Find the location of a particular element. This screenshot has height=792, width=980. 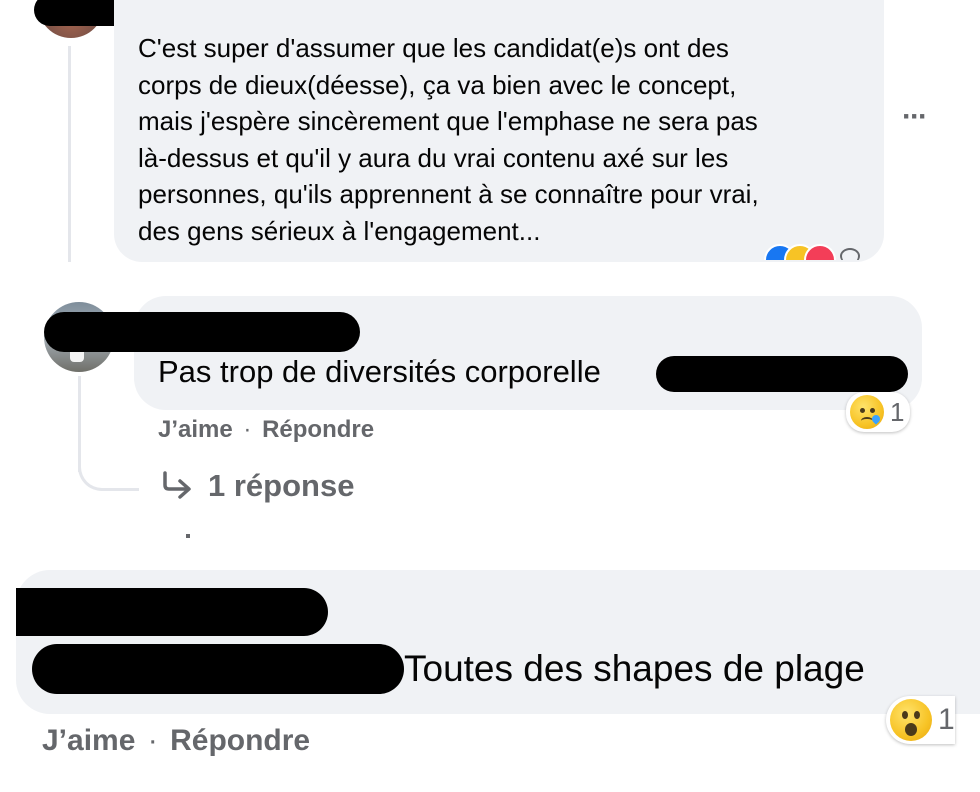

stray-dot is located at coordinates (188, 536).